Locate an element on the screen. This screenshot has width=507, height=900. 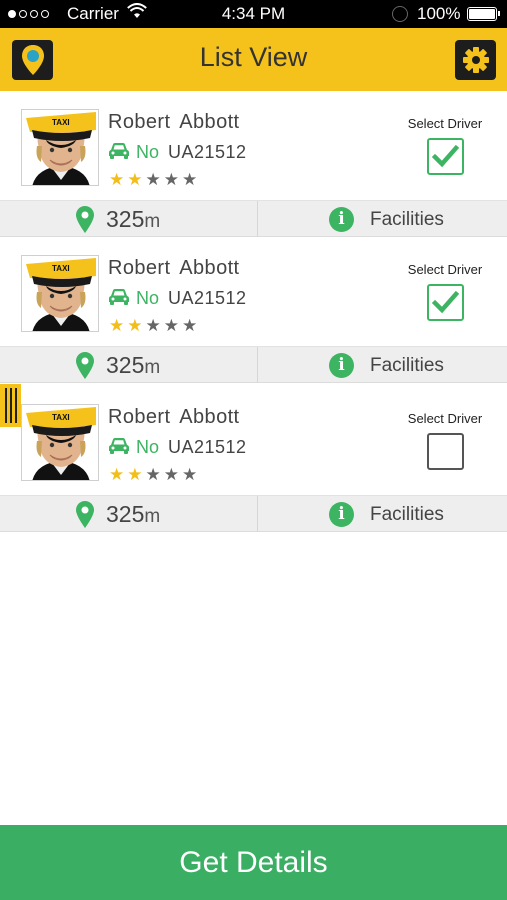
page-title: List View is located at coordinates (253, 57).